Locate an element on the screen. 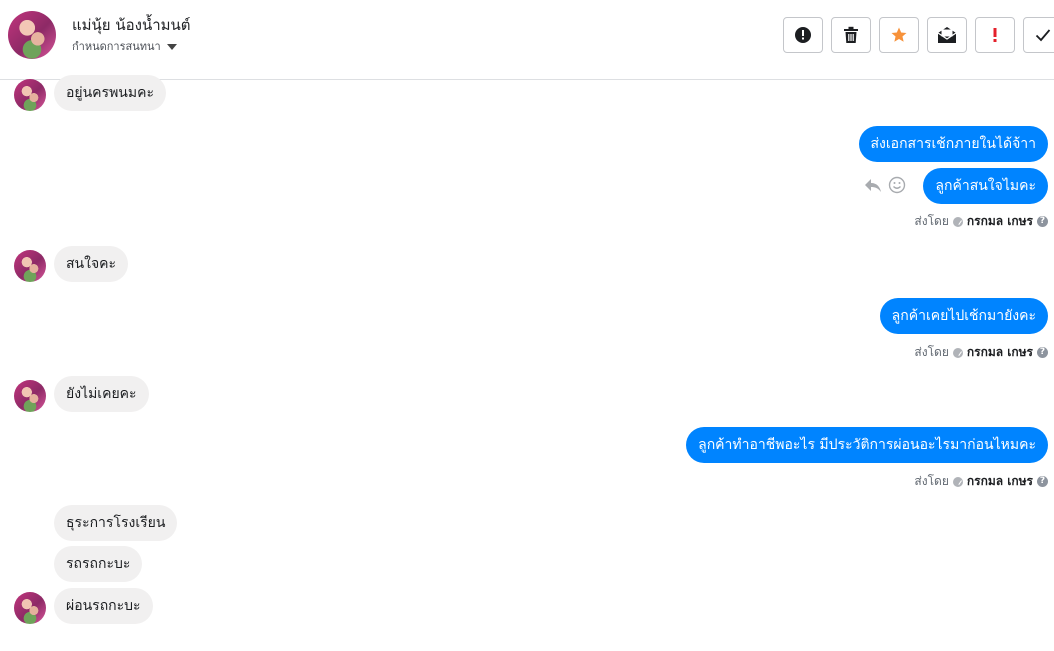  checkmark-icon is located at coordinates (1043, 35).